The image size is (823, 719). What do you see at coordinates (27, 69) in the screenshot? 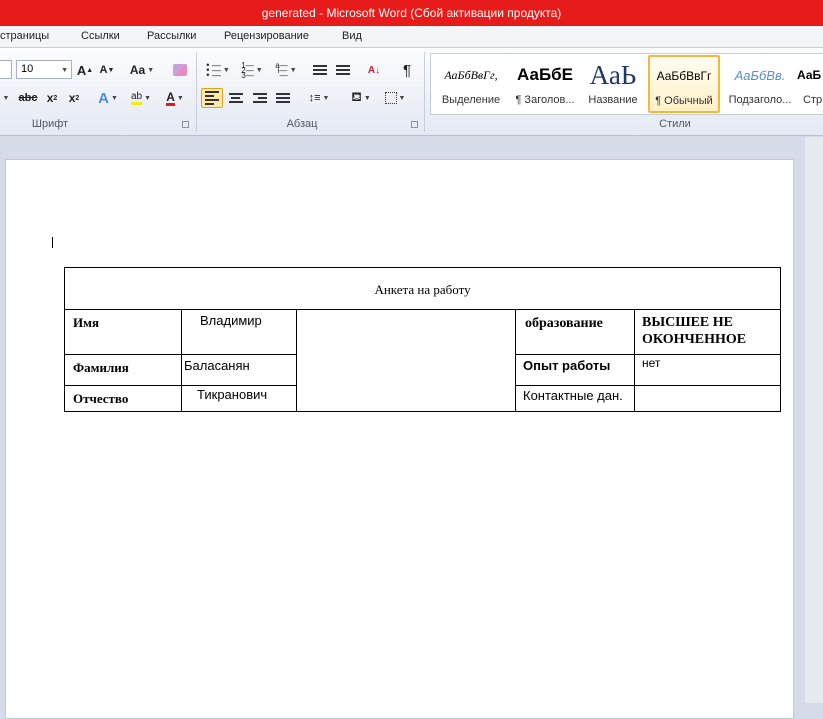
I see `font-size-value: 10` at bounding box center [27, 69].